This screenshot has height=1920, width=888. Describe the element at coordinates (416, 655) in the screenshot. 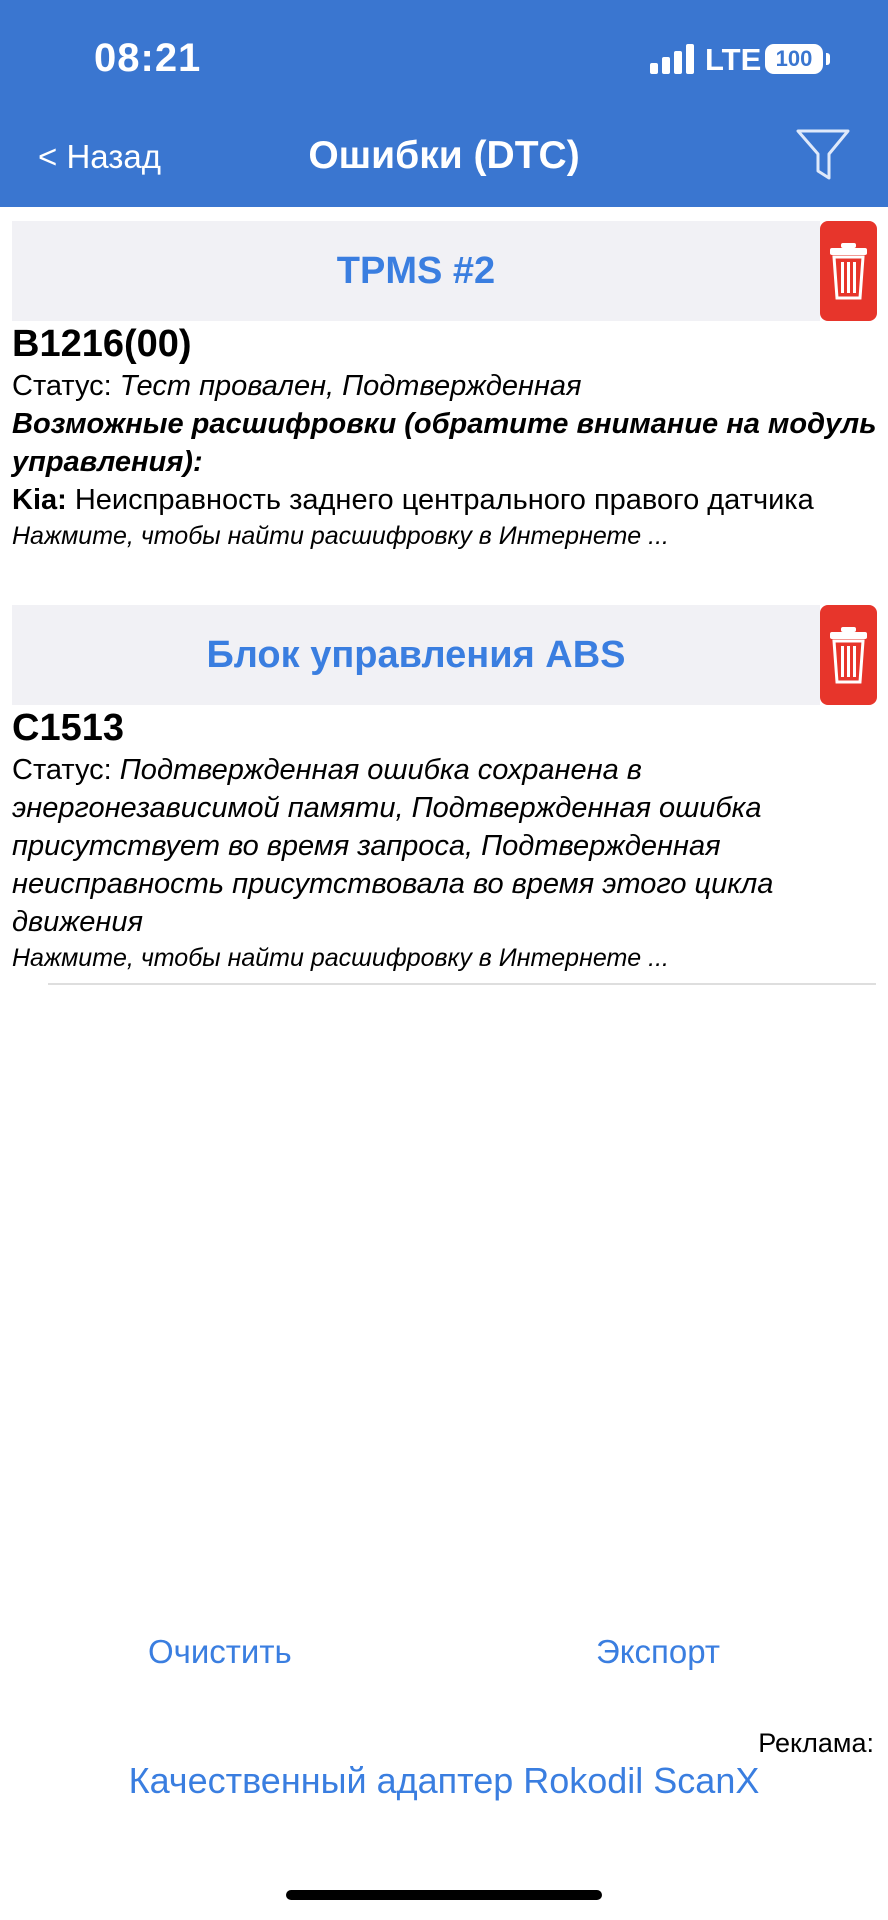

I see `module-header-abs: Блок управления ABS` at that location.